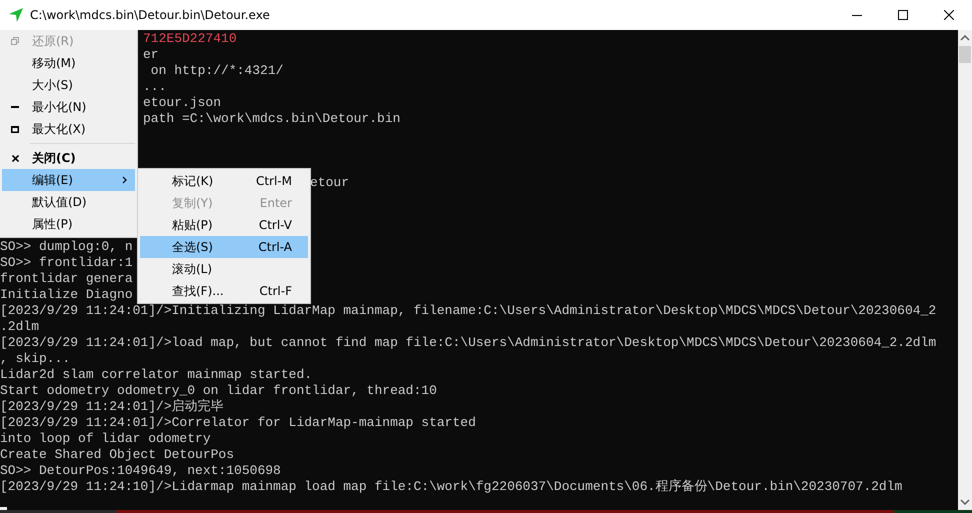 The image size is (972, 513). Describe the element at coordinates (68, 107) in the screenshot. I see `menu-item: 最小化(N)` at that location.